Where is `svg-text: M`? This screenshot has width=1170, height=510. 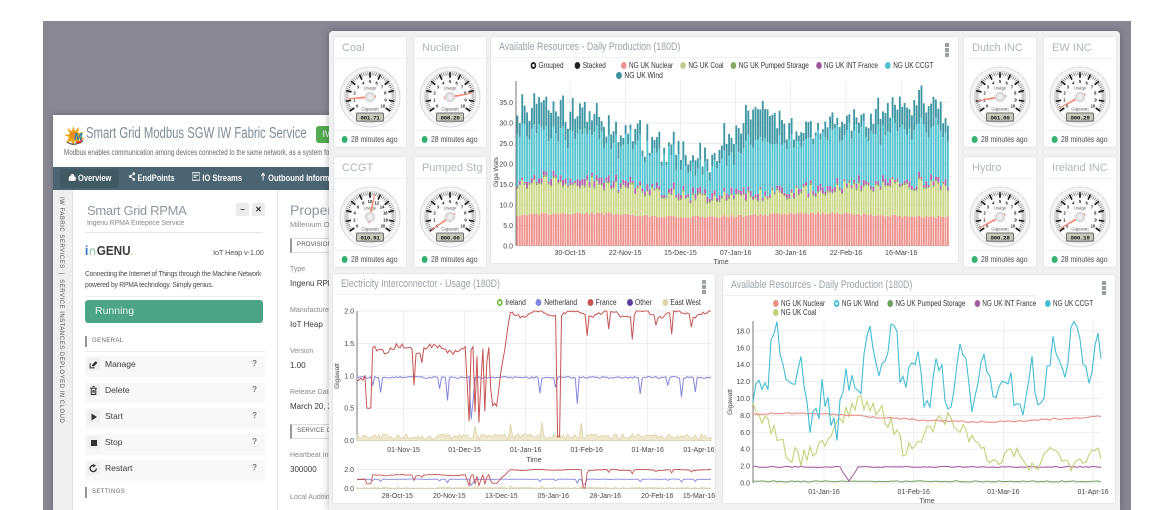 svg-text: M is located at coordinates (78, 137).